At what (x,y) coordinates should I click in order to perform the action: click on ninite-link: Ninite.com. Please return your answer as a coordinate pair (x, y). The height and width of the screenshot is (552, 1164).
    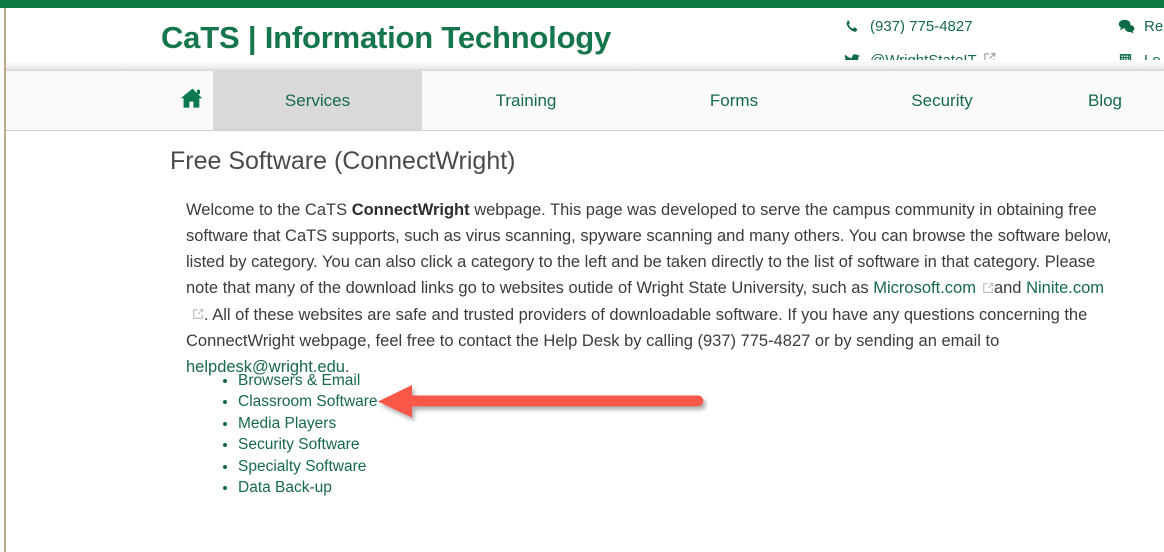
    Looking at the image, I should click on (1065, 288).